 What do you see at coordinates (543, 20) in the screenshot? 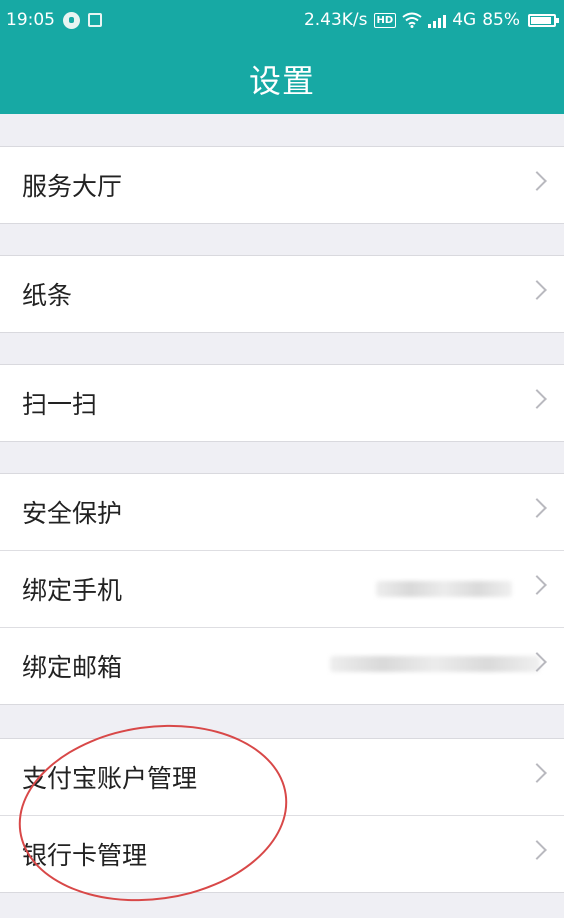
I see `battery-icon` at bounding box center [543, 20].